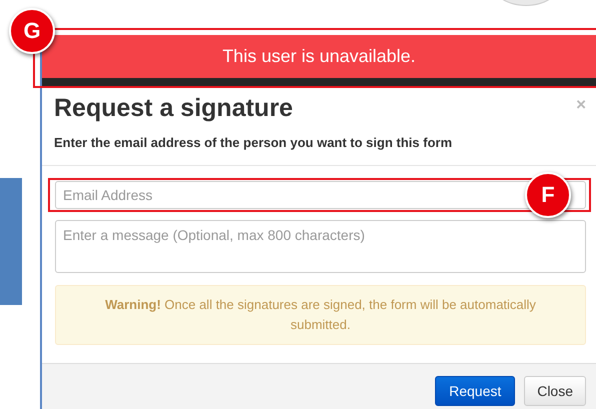  Describe the element at coordinates (475, 391) in the screenshot. I see `request-button: Request` at that location.